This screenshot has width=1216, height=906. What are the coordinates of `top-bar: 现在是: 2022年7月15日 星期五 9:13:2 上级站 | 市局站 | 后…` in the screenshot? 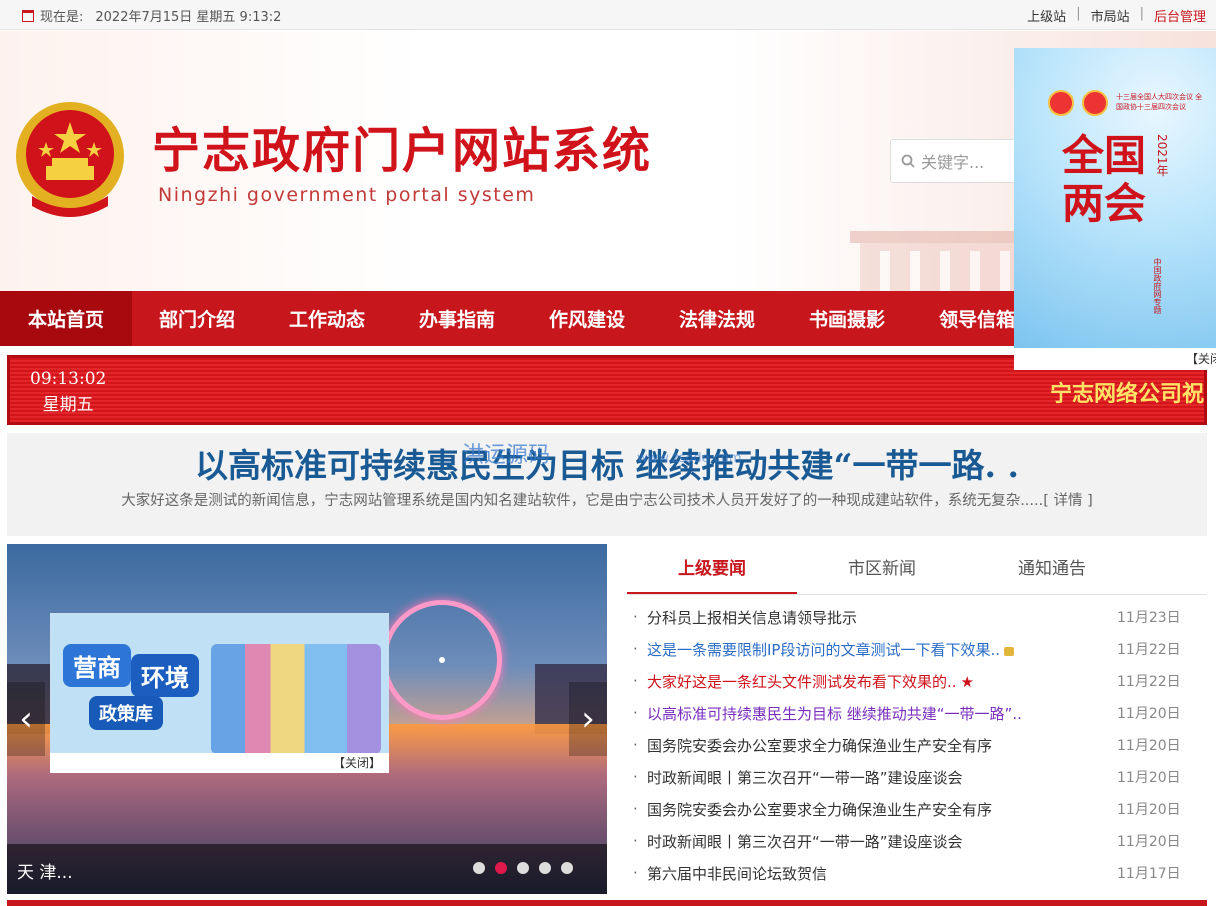 It's located at (608, 15).